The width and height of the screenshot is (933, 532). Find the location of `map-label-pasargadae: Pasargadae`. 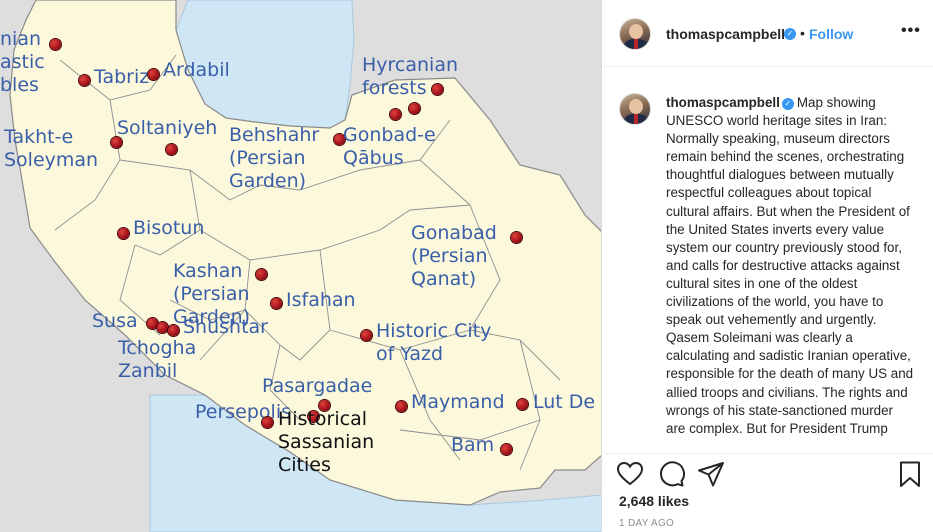

map-label-pasargadae: Pasargadae is located at coordinates (317, 386).